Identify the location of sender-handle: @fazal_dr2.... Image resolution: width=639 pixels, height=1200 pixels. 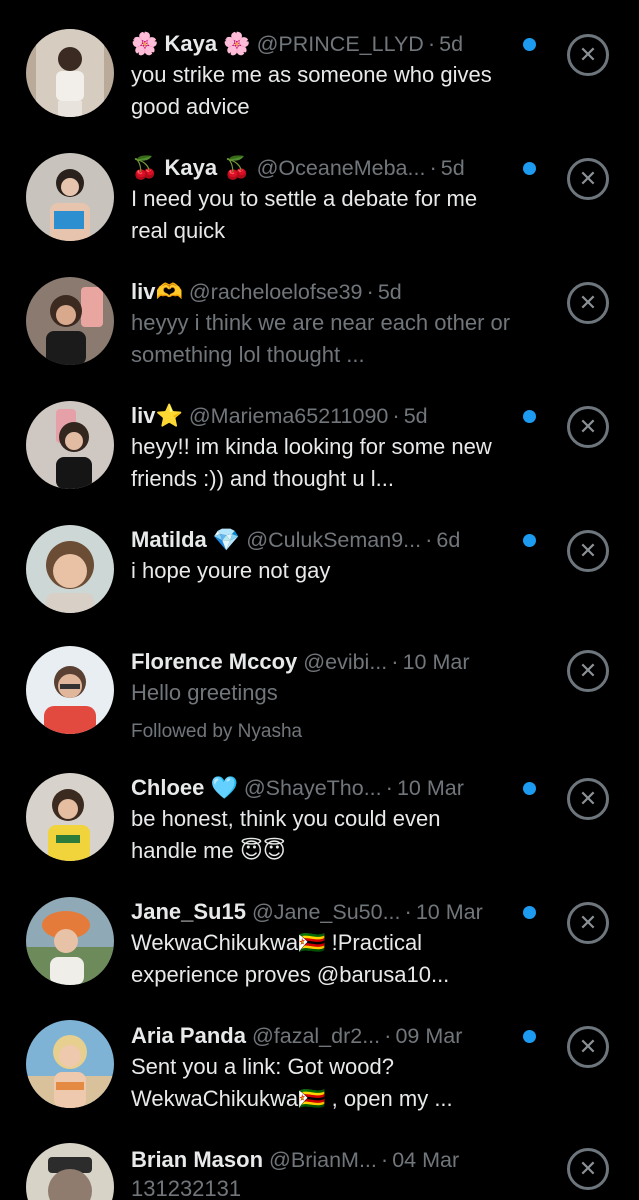
(316, 1036).